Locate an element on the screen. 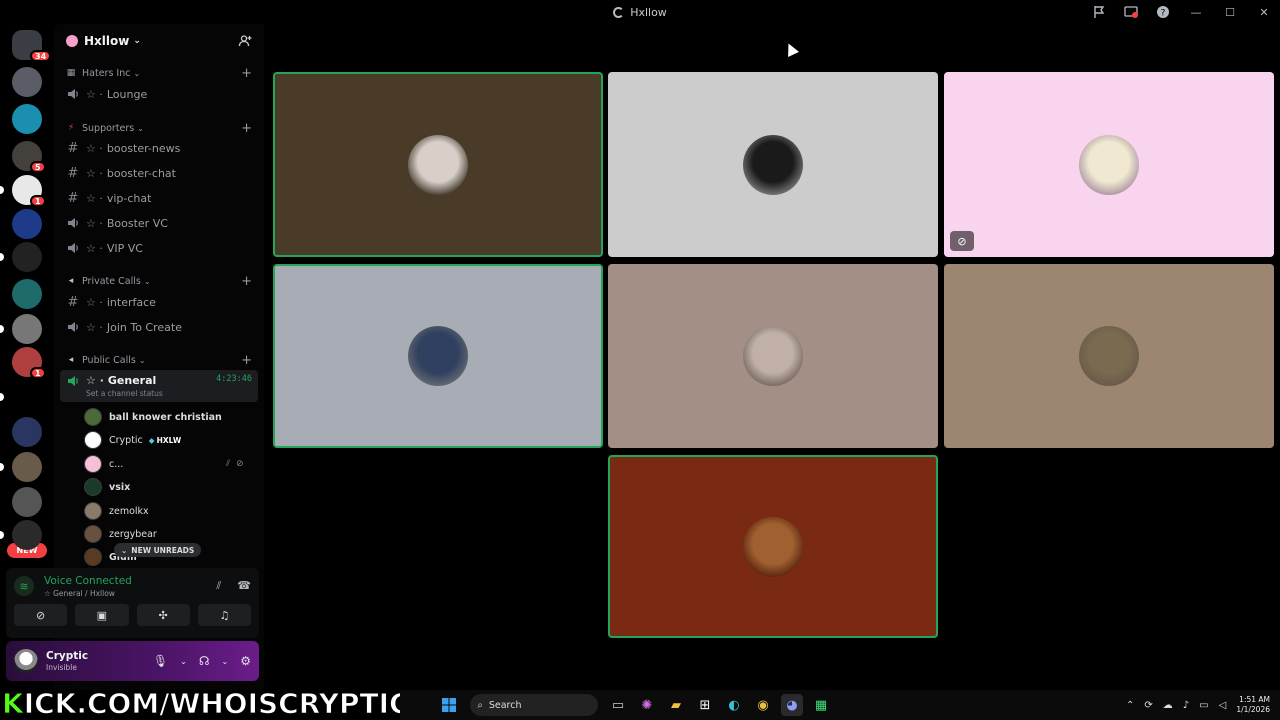  text-channel: # ☆ · booster-chat is located at coordinates (159, 173).